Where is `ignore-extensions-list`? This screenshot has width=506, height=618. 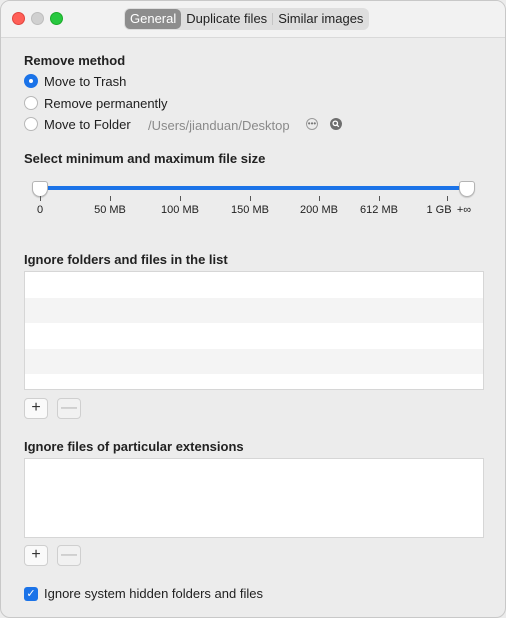
ignore-extensions-list is located at coordinates (254, 498).